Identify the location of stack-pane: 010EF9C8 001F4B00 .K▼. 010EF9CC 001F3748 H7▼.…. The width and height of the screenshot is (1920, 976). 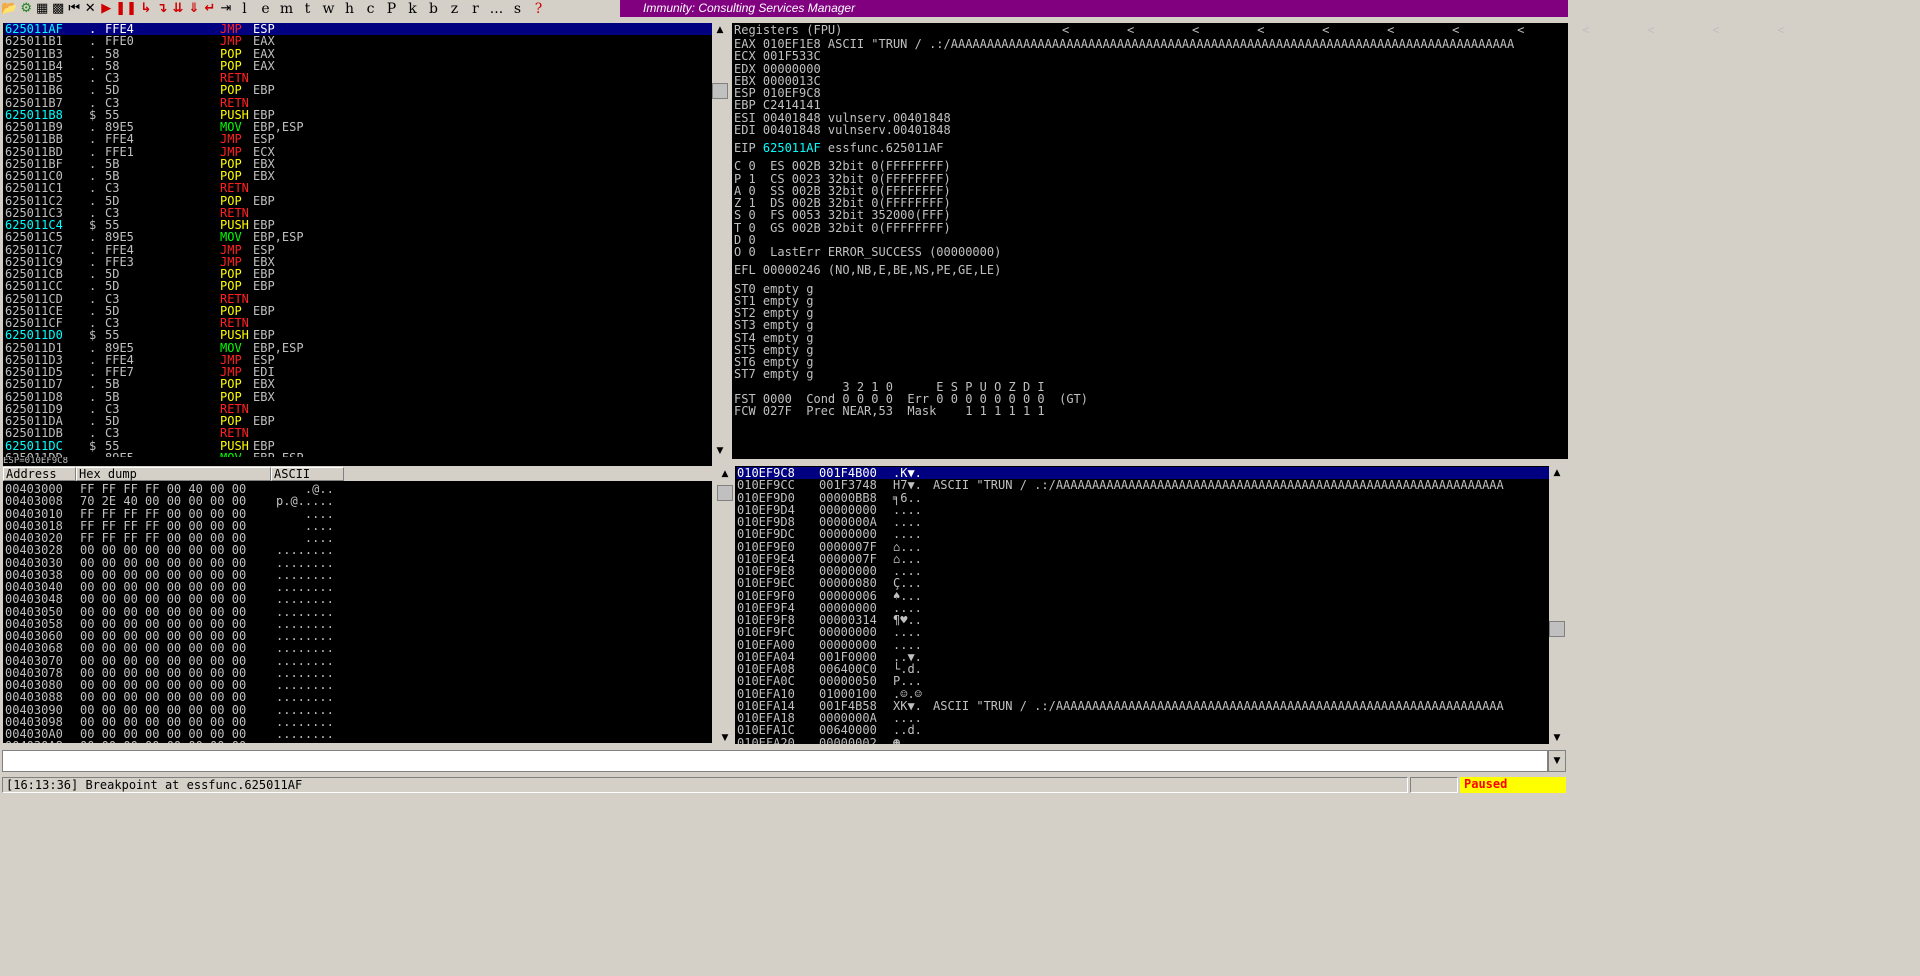
(1142, 605).